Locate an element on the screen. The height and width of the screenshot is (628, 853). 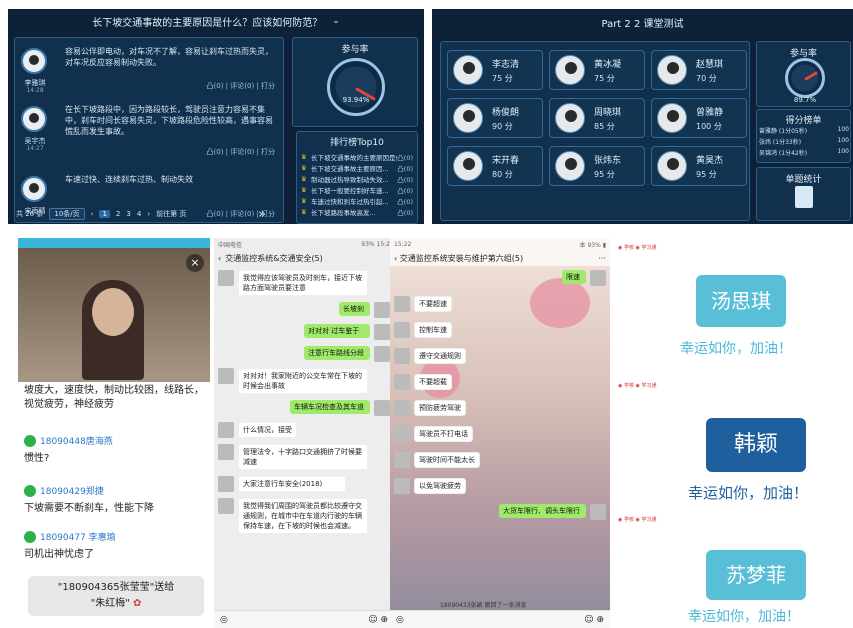
student-card: 赵慧琪 70 分 is located at coordinates (699, 70).